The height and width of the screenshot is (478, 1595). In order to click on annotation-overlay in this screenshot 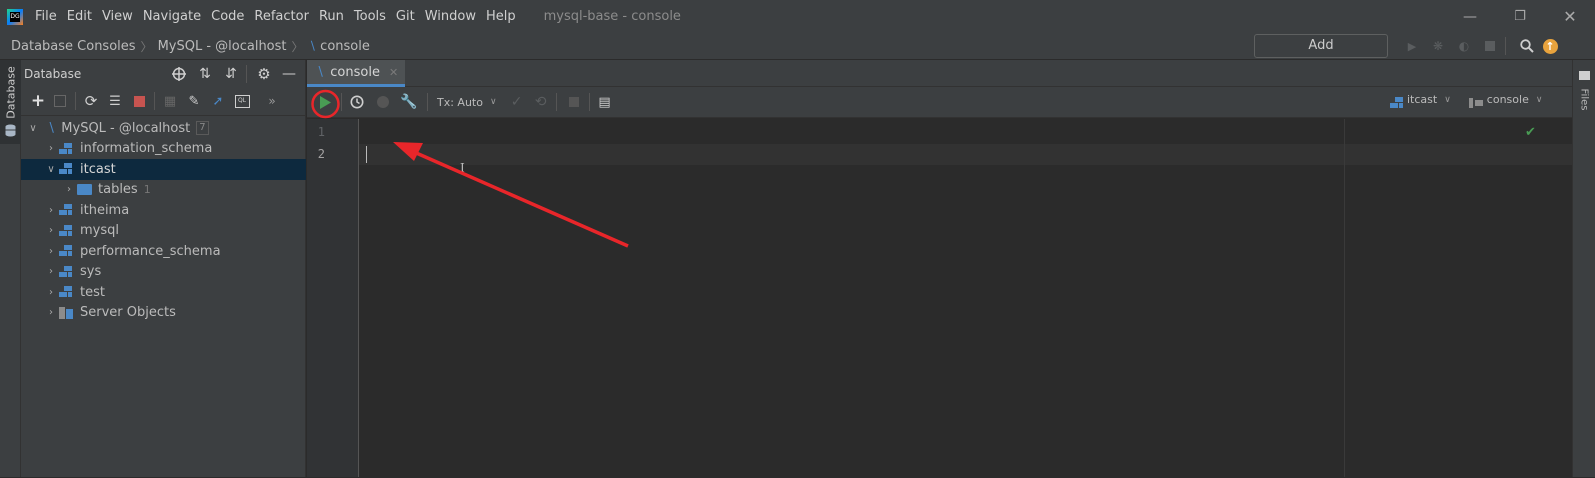, I will do `click(470, 168)`.